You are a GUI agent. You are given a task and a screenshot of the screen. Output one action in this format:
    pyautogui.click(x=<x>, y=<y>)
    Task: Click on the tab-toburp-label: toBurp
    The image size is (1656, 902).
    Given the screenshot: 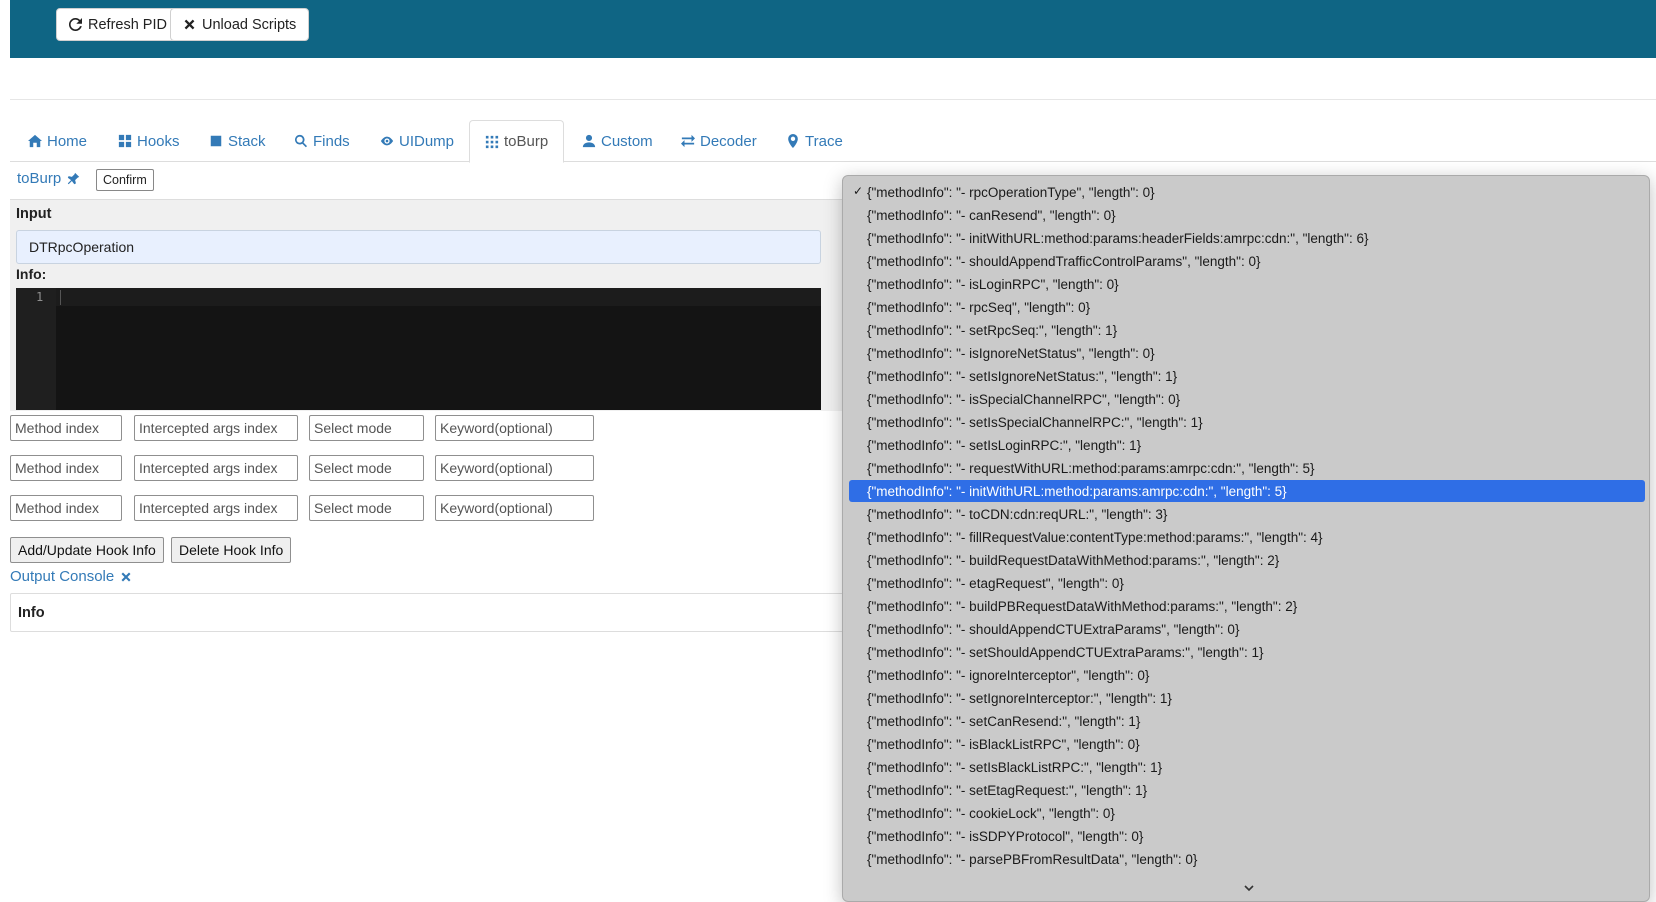 What is the action you would take?
    pyautogui.click(x=526, y=141)
    